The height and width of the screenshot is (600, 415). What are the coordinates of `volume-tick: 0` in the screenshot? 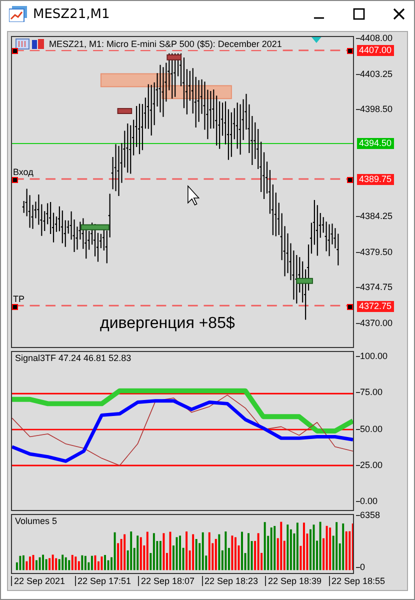 It's located at (361, 567).